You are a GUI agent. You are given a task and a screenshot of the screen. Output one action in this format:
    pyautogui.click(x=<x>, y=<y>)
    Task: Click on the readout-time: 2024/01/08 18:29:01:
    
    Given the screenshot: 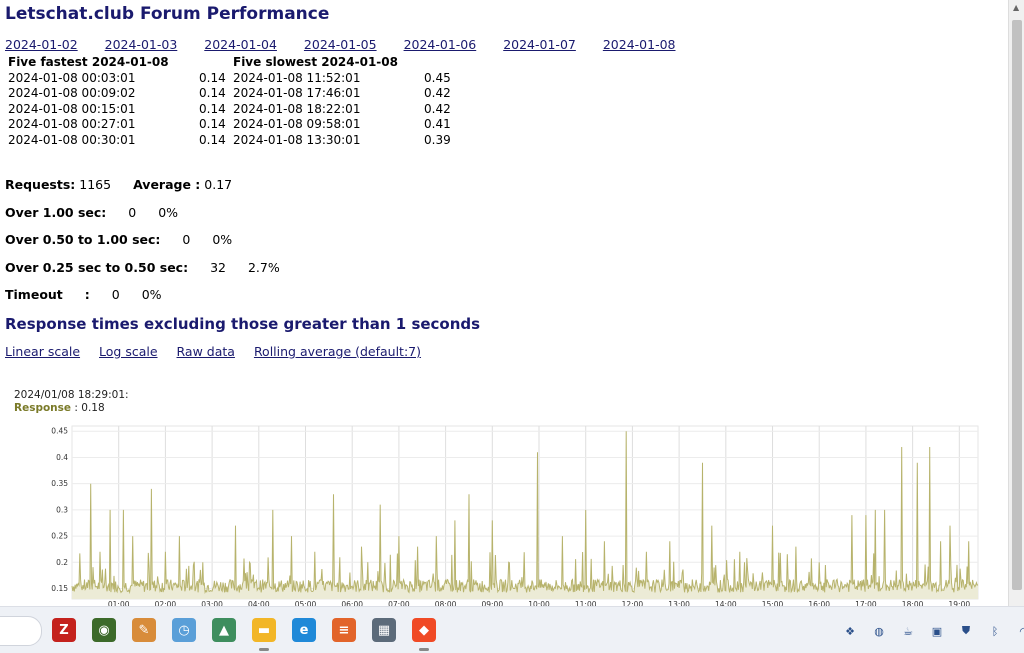 What is the action you would take?
    pyautogui.click(x=71, y=395)
    